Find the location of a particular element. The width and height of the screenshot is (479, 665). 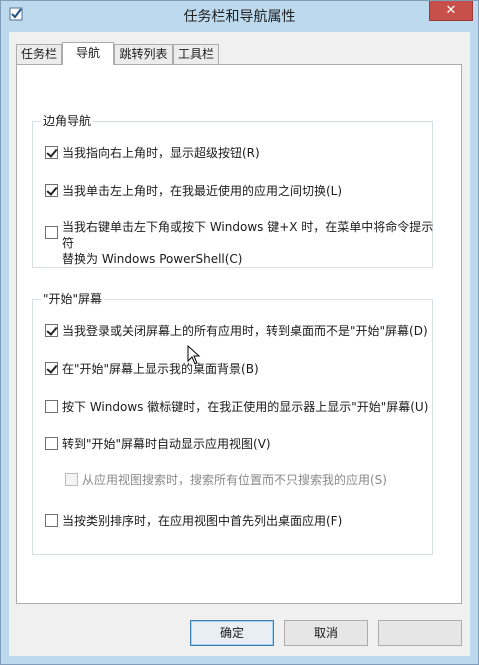

option-label: 当我登录或关闭屏幕上的所有应用时，转到桌面而不是"开始"屏幕(D) is located at coordinates (245, 331).